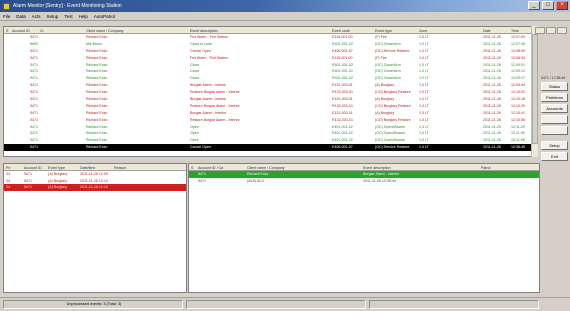 The height and width of the screenshot is (311, 570). I want to click on table-row: 5471 (ALE) ALS 2011-11-26 12:09:44, so click(364, 181).